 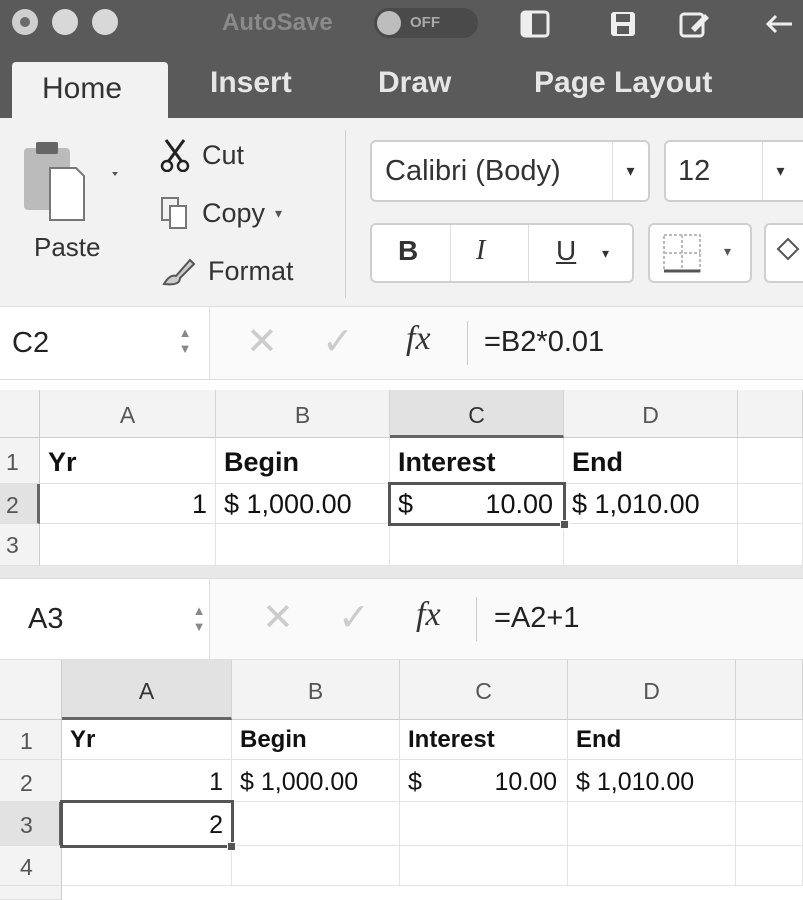 What do you see at coordinates (65, 22) in the screenshot?
I see `minimize-window-button` at bounding box center [65, 22].